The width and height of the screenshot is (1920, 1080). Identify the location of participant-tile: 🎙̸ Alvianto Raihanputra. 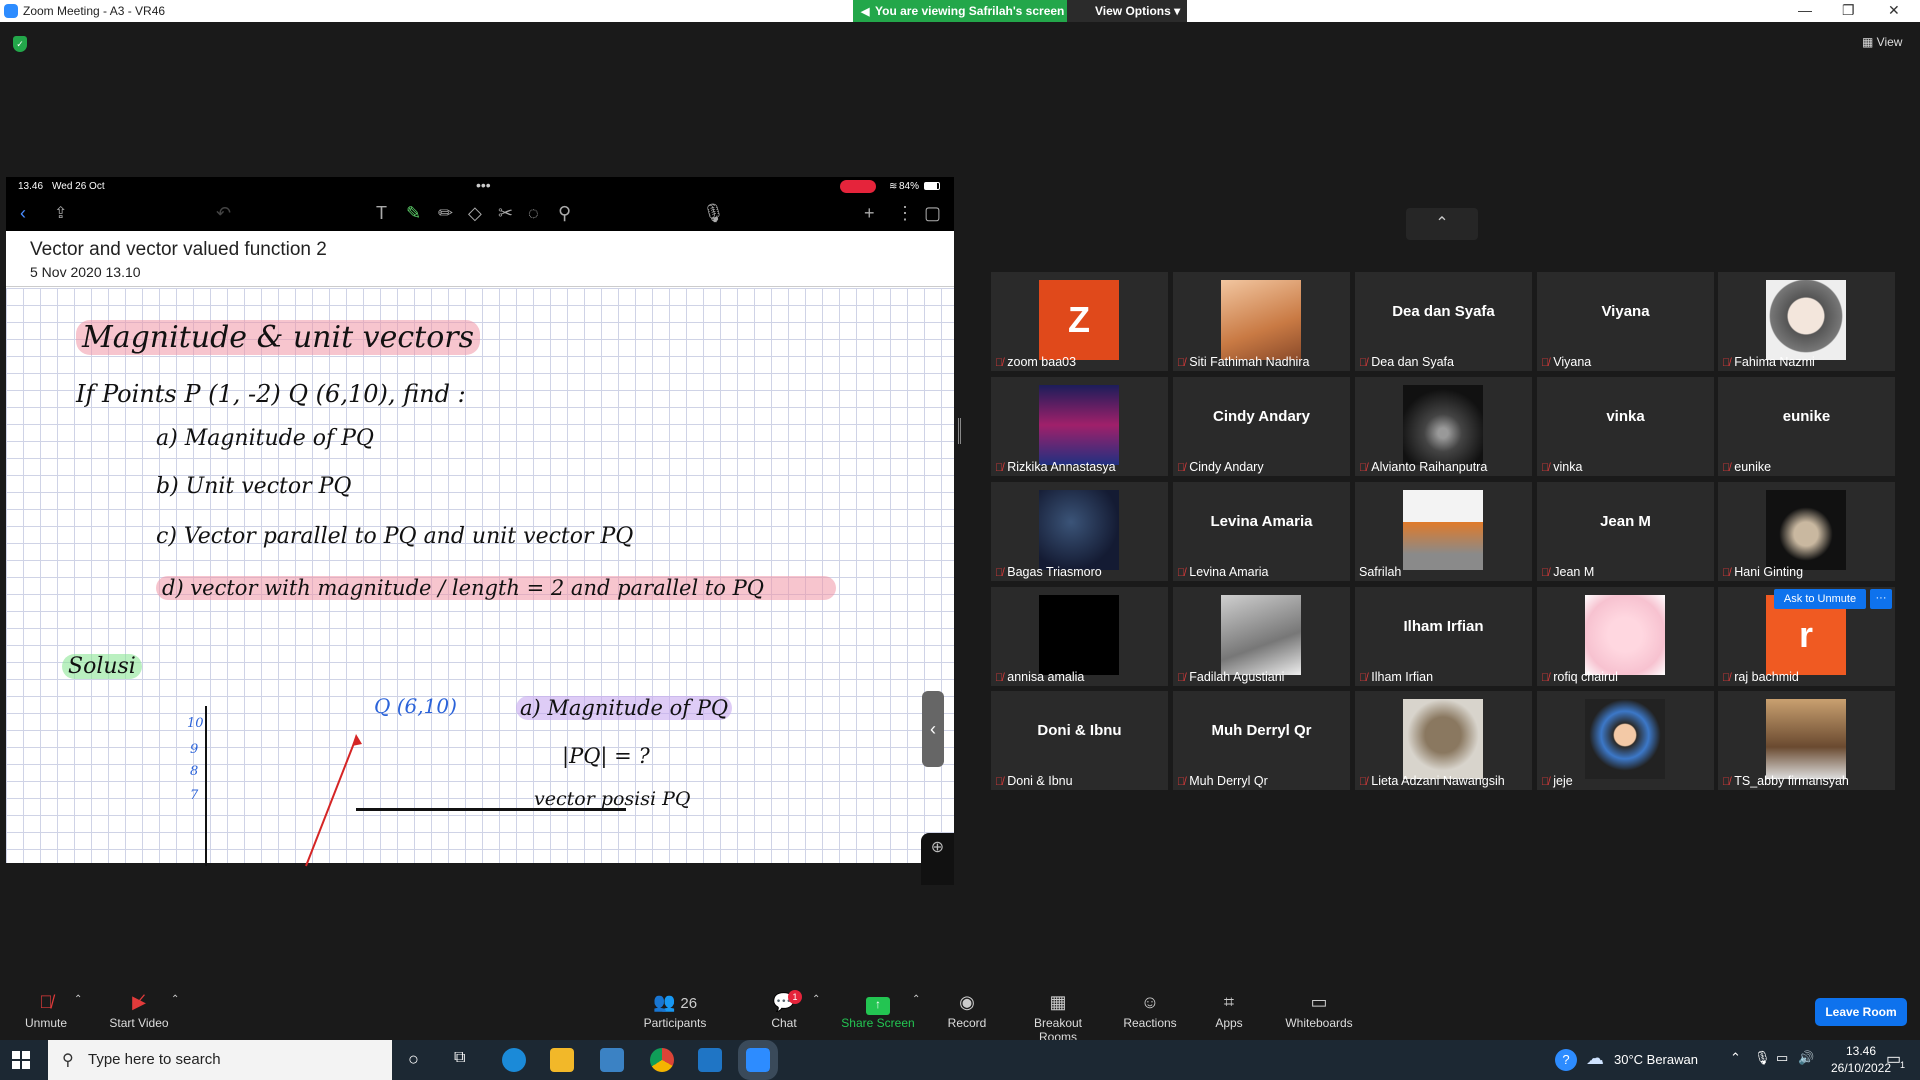
(1443, 426).